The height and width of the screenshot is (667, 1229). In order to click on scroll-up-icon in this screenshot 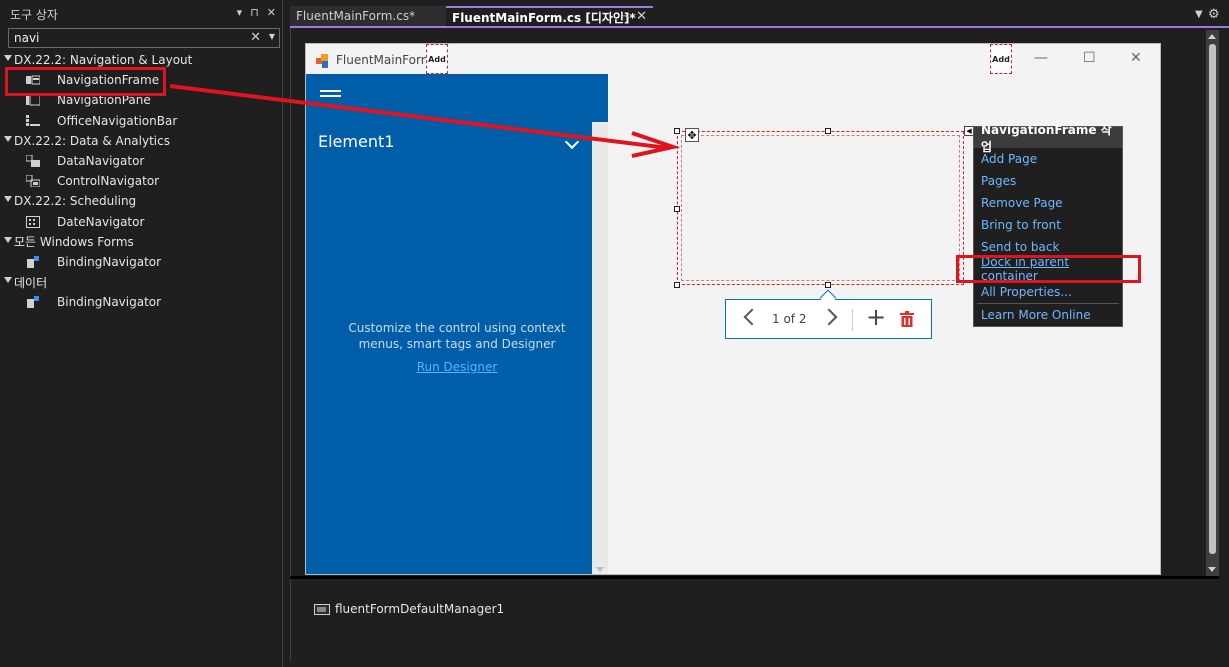, I will do `click(1212, 36)`.